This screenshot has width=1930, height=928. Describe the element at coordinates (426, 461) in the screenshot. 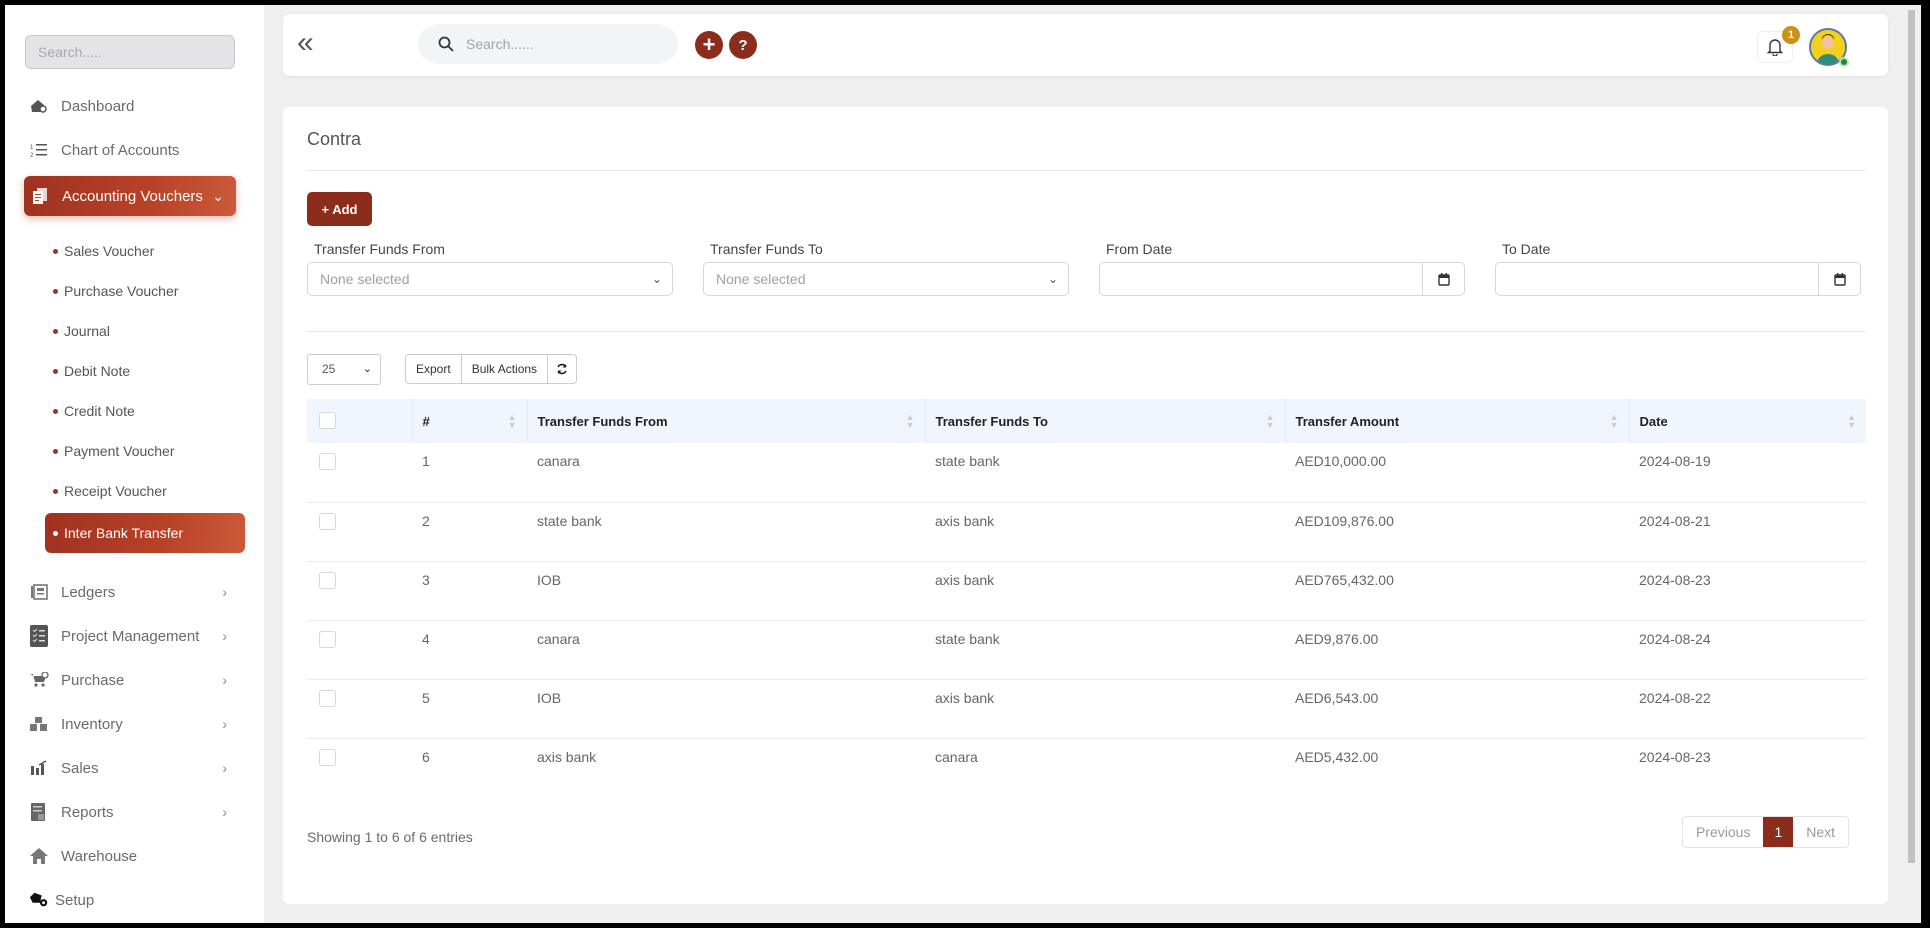

I see `cell-number: 1` at that location.